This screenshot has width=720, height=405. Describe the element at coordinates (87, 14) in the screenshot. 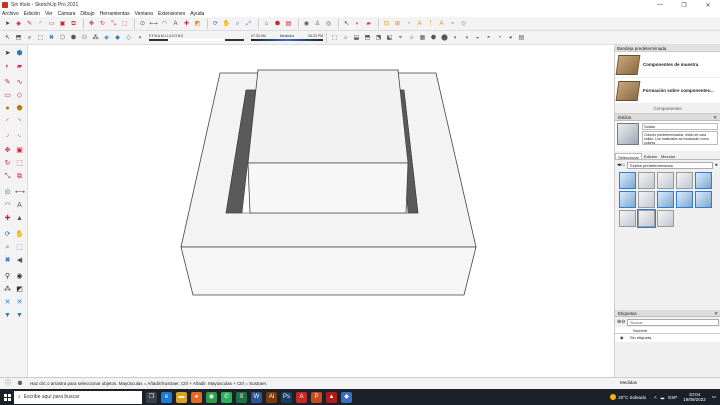

I see `menu-dibujo: Dibujo` at that location.